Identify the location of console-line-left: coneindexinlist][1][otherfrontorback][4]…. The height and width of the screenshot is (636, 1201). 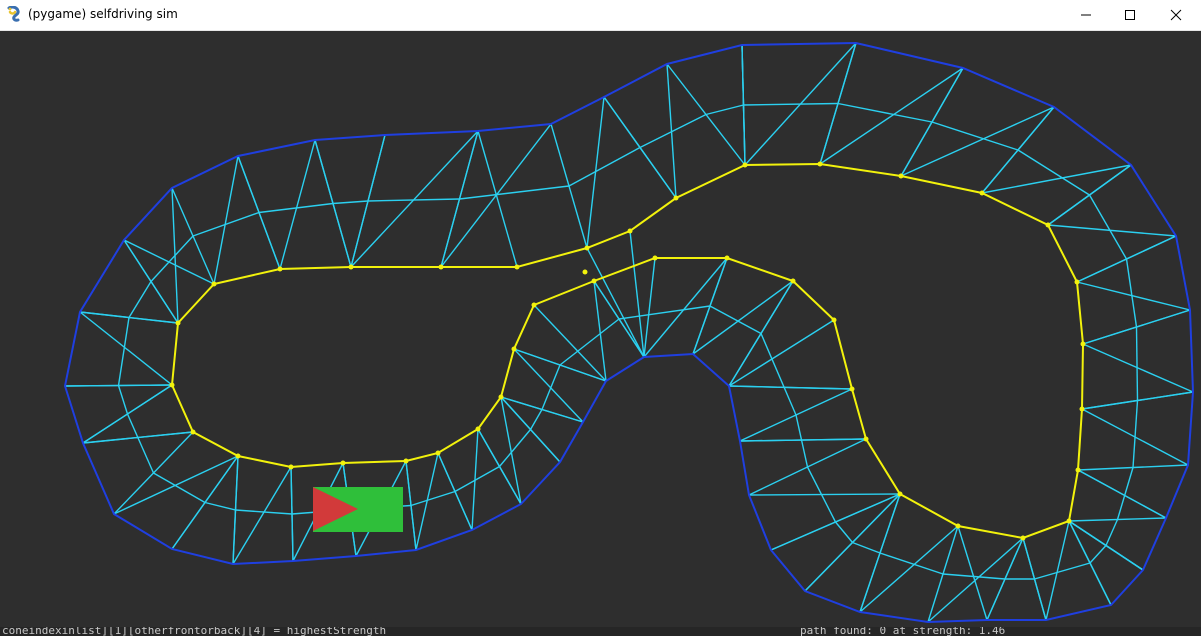
(194, 631).